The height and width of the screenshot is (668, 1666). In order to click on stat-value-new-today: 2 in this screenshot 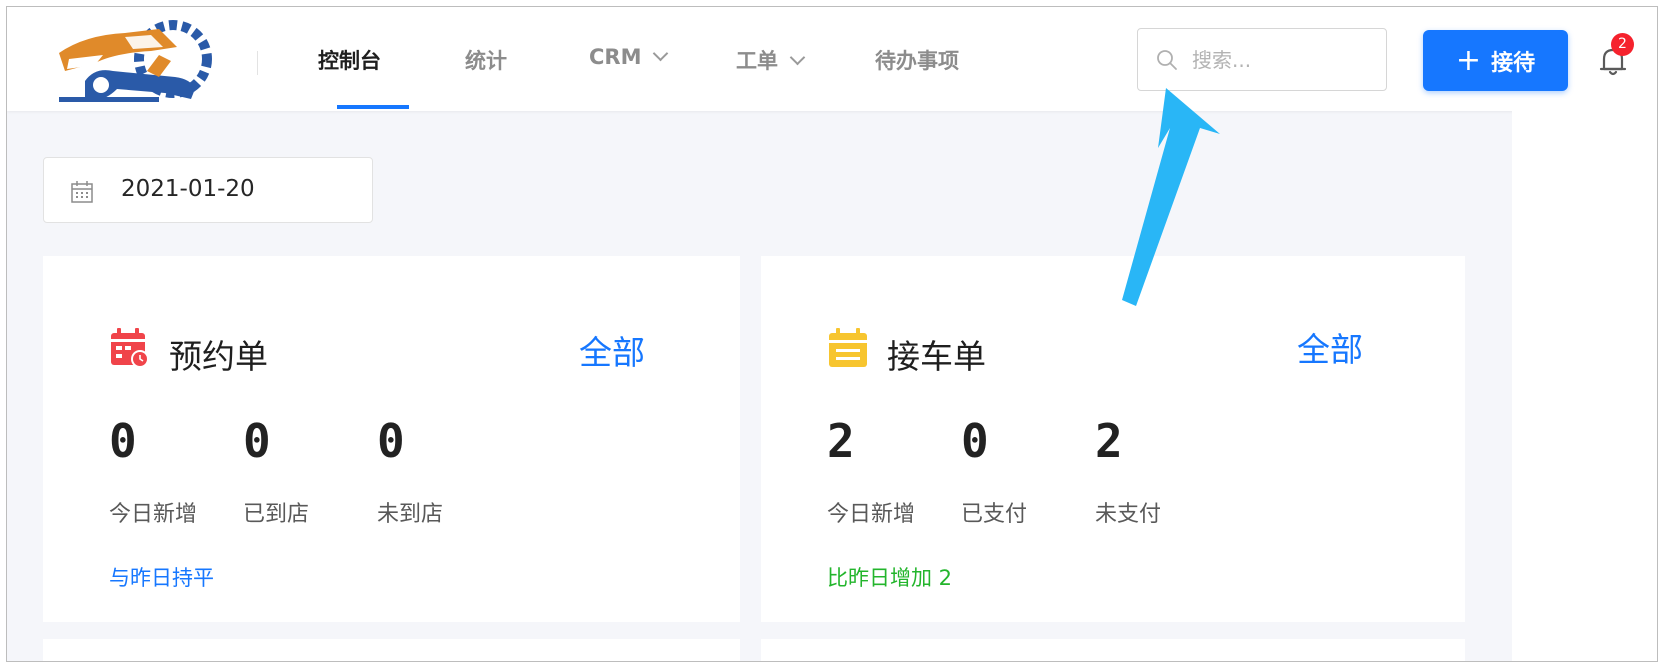, I will do `click(841, 441)`.